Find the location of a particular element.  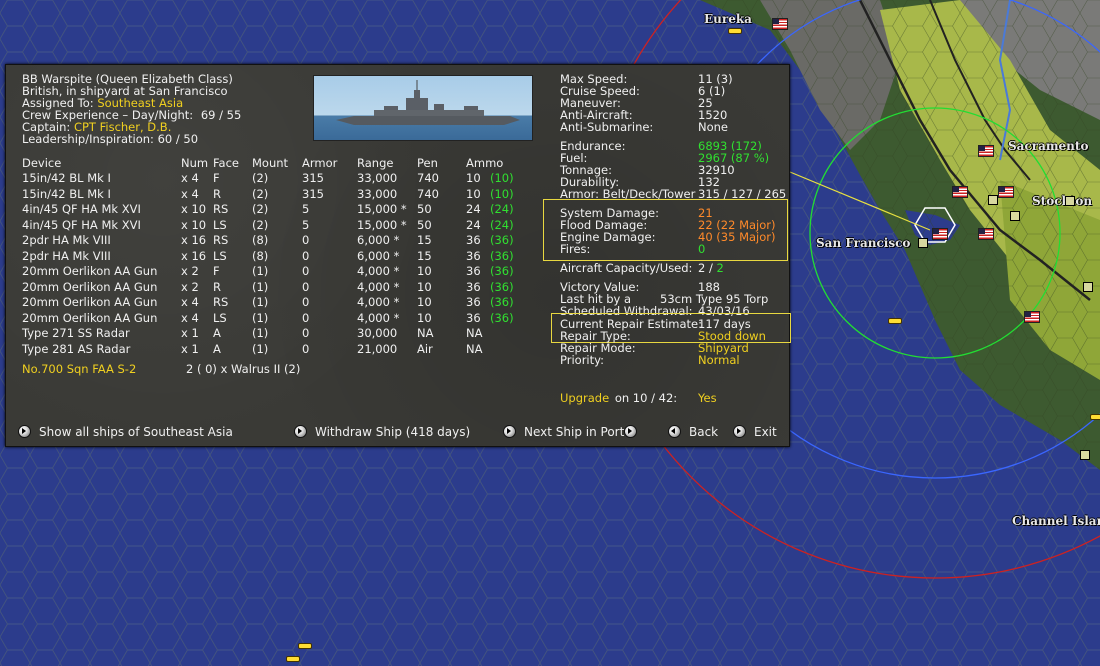

device-cell-ammo-max: (10) is located at coordinates (502, 193).